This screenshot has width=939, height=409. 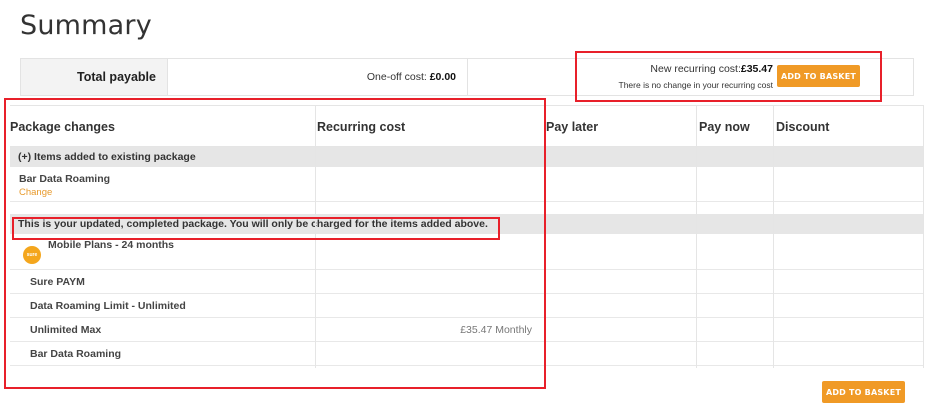 I want to click on total-payable-cell: Total payable, so click(x=94, y=77).